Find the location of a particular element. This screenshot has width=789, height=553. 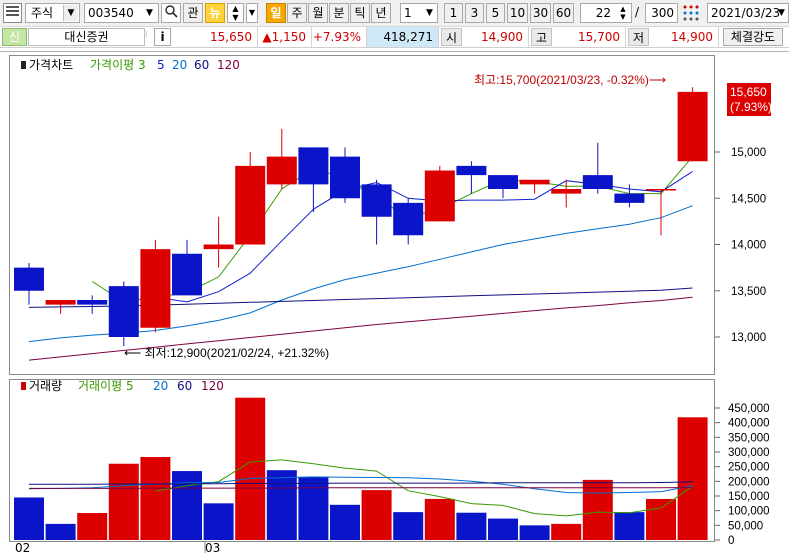

price-ma-label: 가격이평 3 is located at coordinates (118, 65).